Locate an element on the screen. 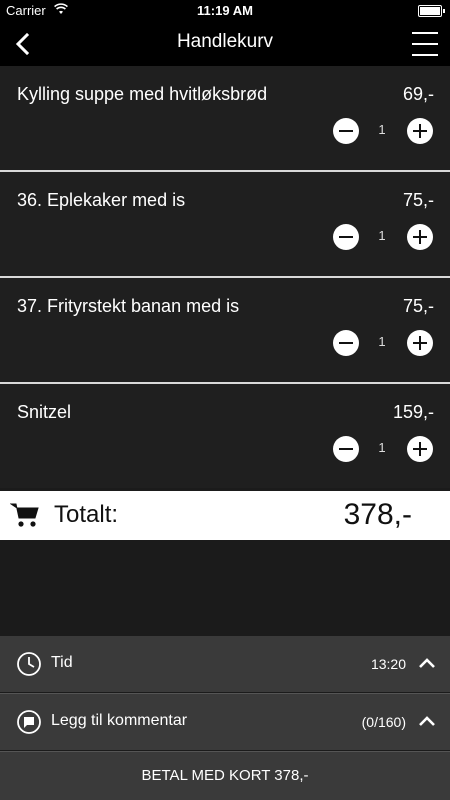 The width and height of the screenshot is (450, 800). item-name: Snitzel is located at coordinates (44, 412).